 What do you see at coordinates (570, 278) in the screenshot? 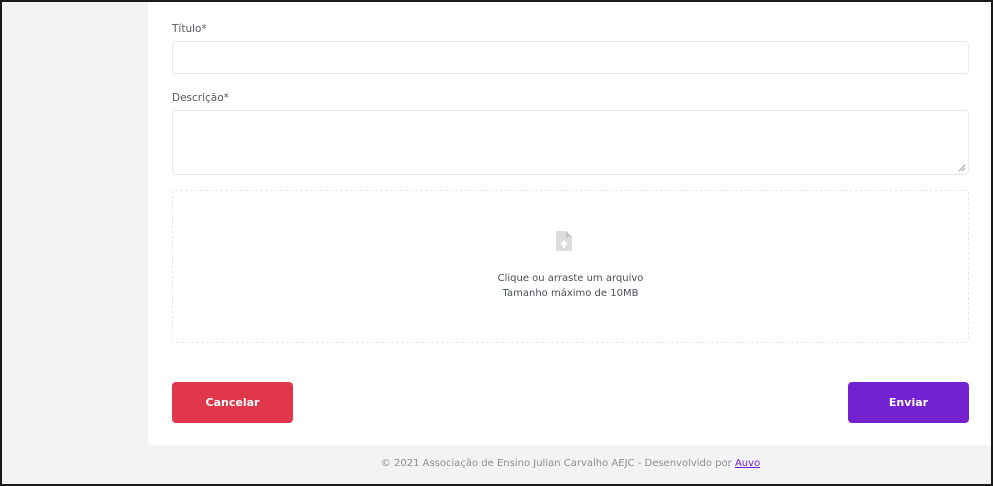
I see `dropzone-instruction: Clique ou arraste um arquivo` at bounding box center [570, 278].